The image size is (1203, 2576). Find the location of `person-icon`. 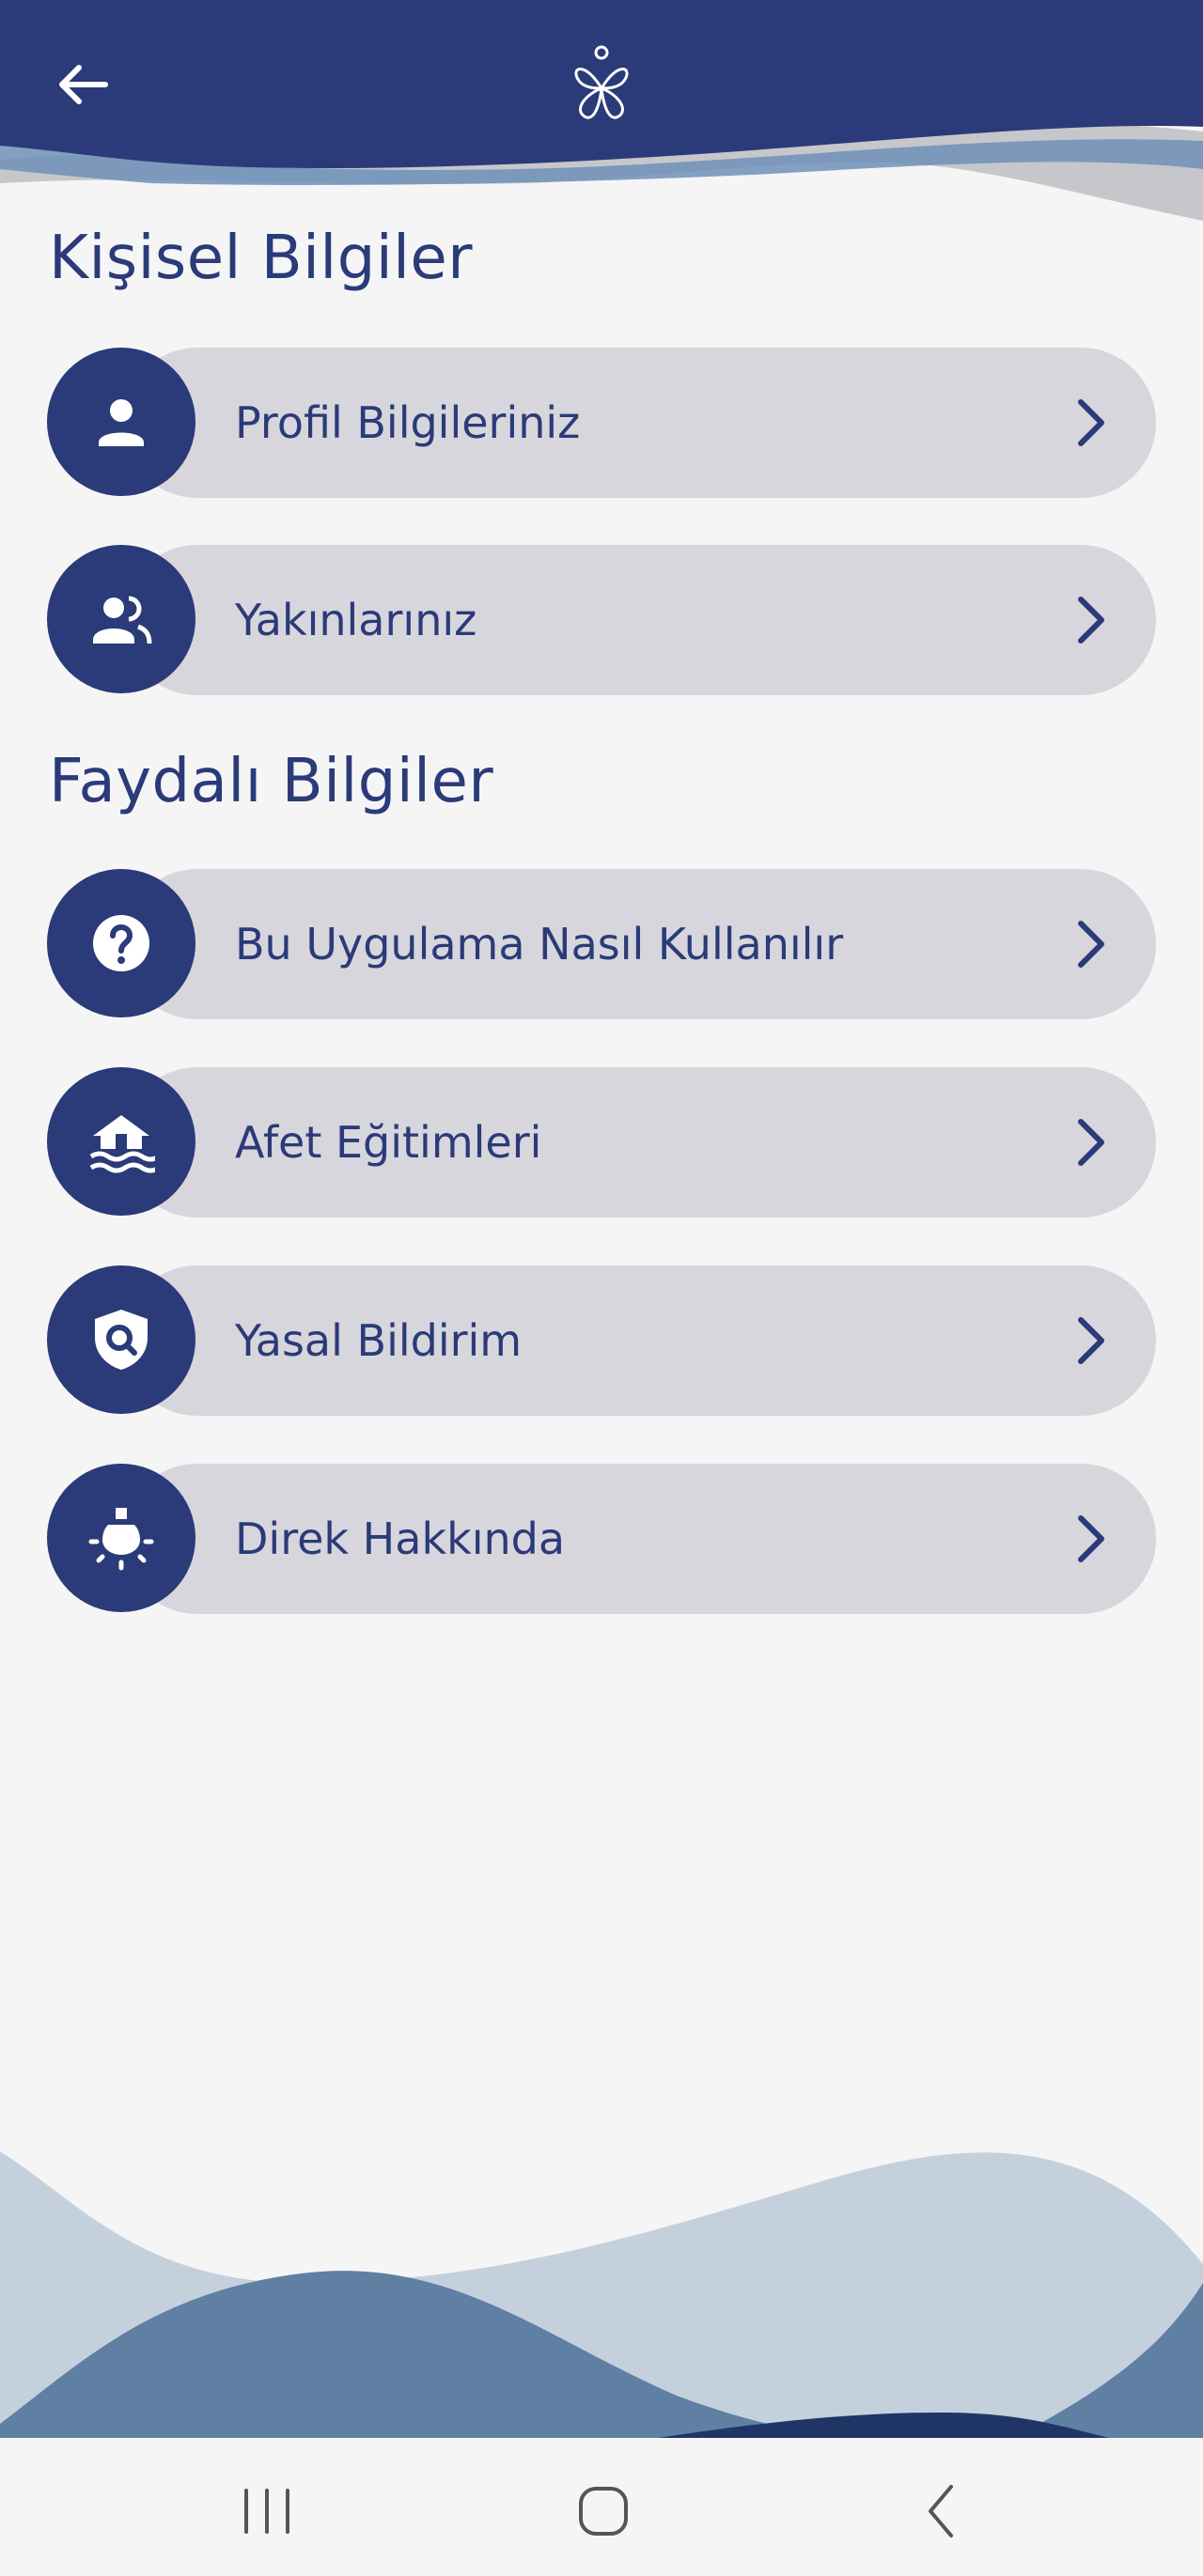

person-icon is located at coordinates (121, 422).